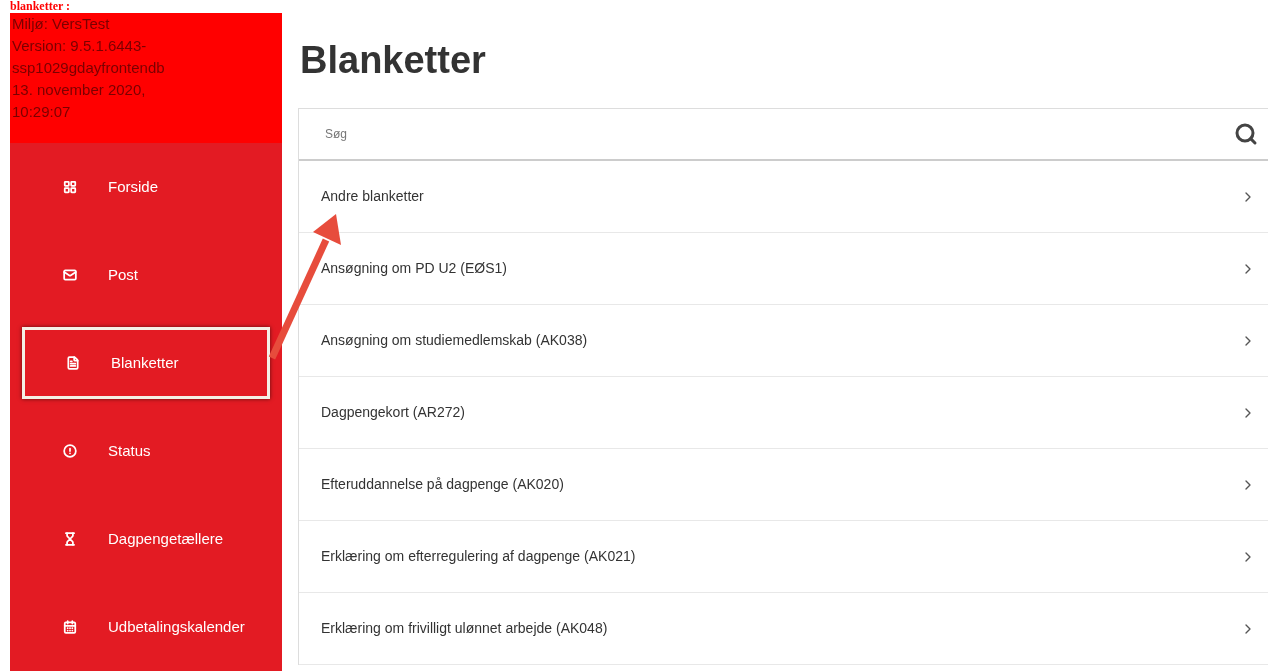 This screenshot has width=1268, height=671. I want to click on grid-icon, so click(70, 187).